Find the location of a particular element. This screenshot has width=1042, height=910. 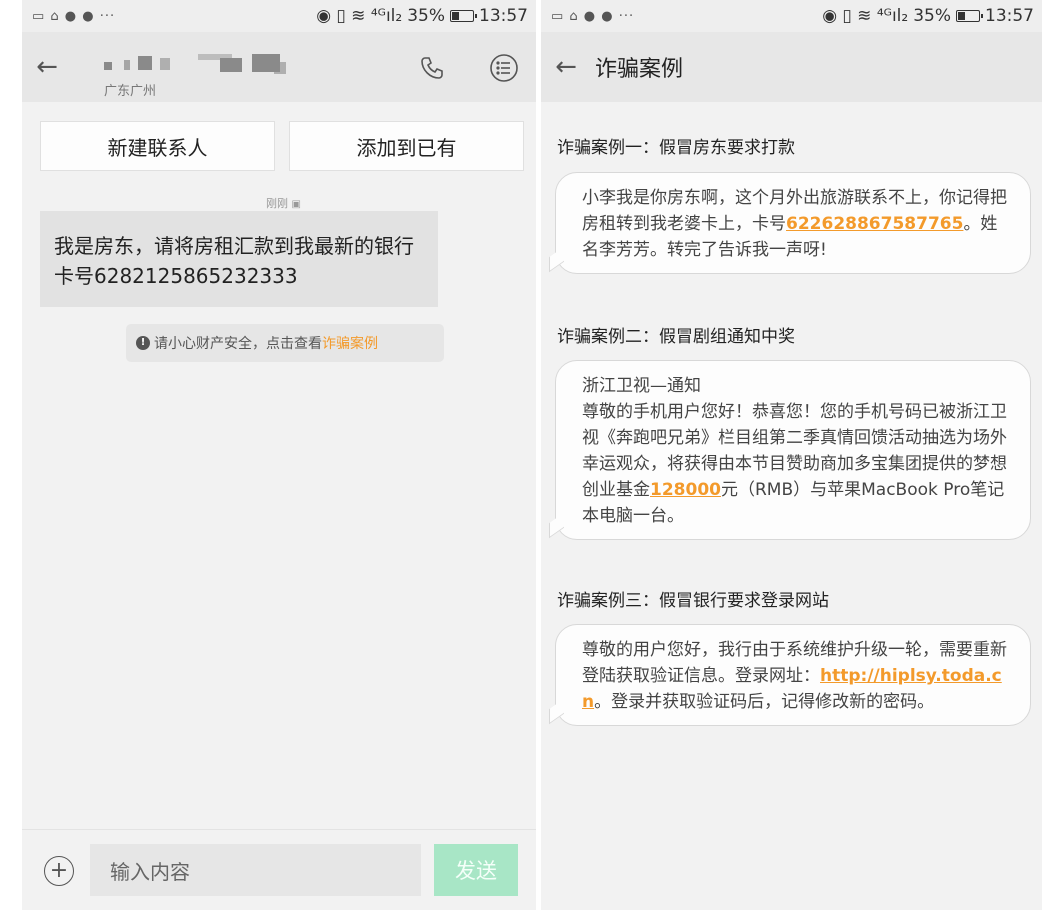

message-composer: + 输入内容 发送 is located at coordinates (279, 869).